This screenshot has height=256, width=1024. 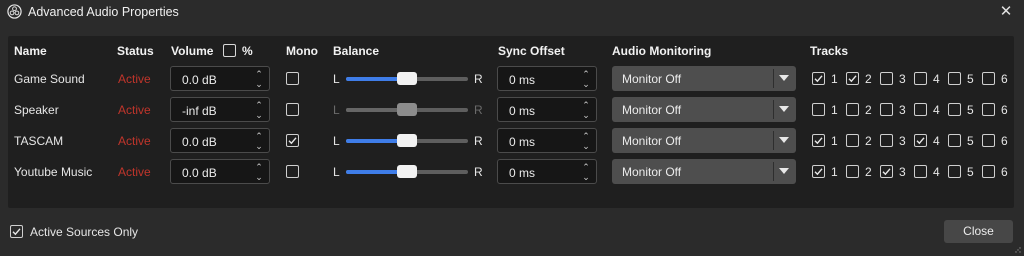 I want to click on header-balance: Balance, so click(x=356, y=51).